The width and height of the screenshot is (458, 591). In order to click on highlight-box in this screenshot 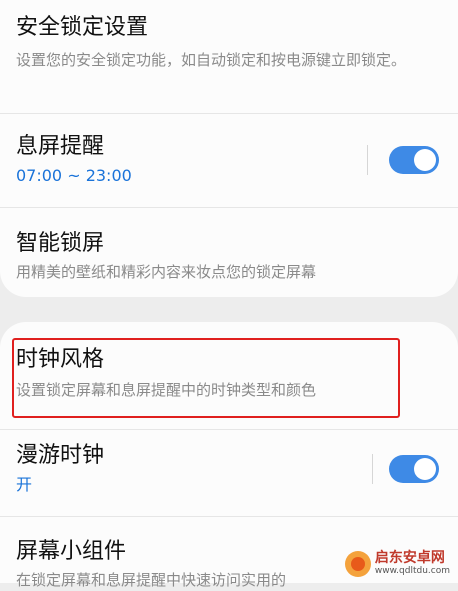, I will do `click(206, 378)`.